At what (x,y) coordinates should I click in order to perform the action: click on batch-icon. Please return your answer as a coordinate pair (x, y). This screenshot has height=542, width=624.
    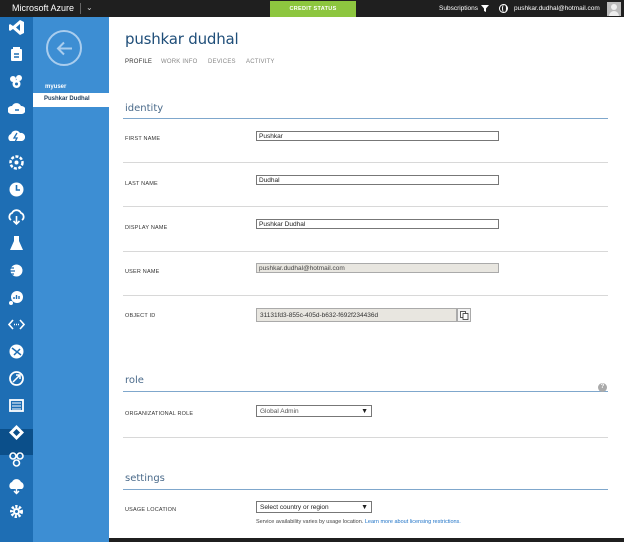
    Looking at the image, I should click on (16, 136).